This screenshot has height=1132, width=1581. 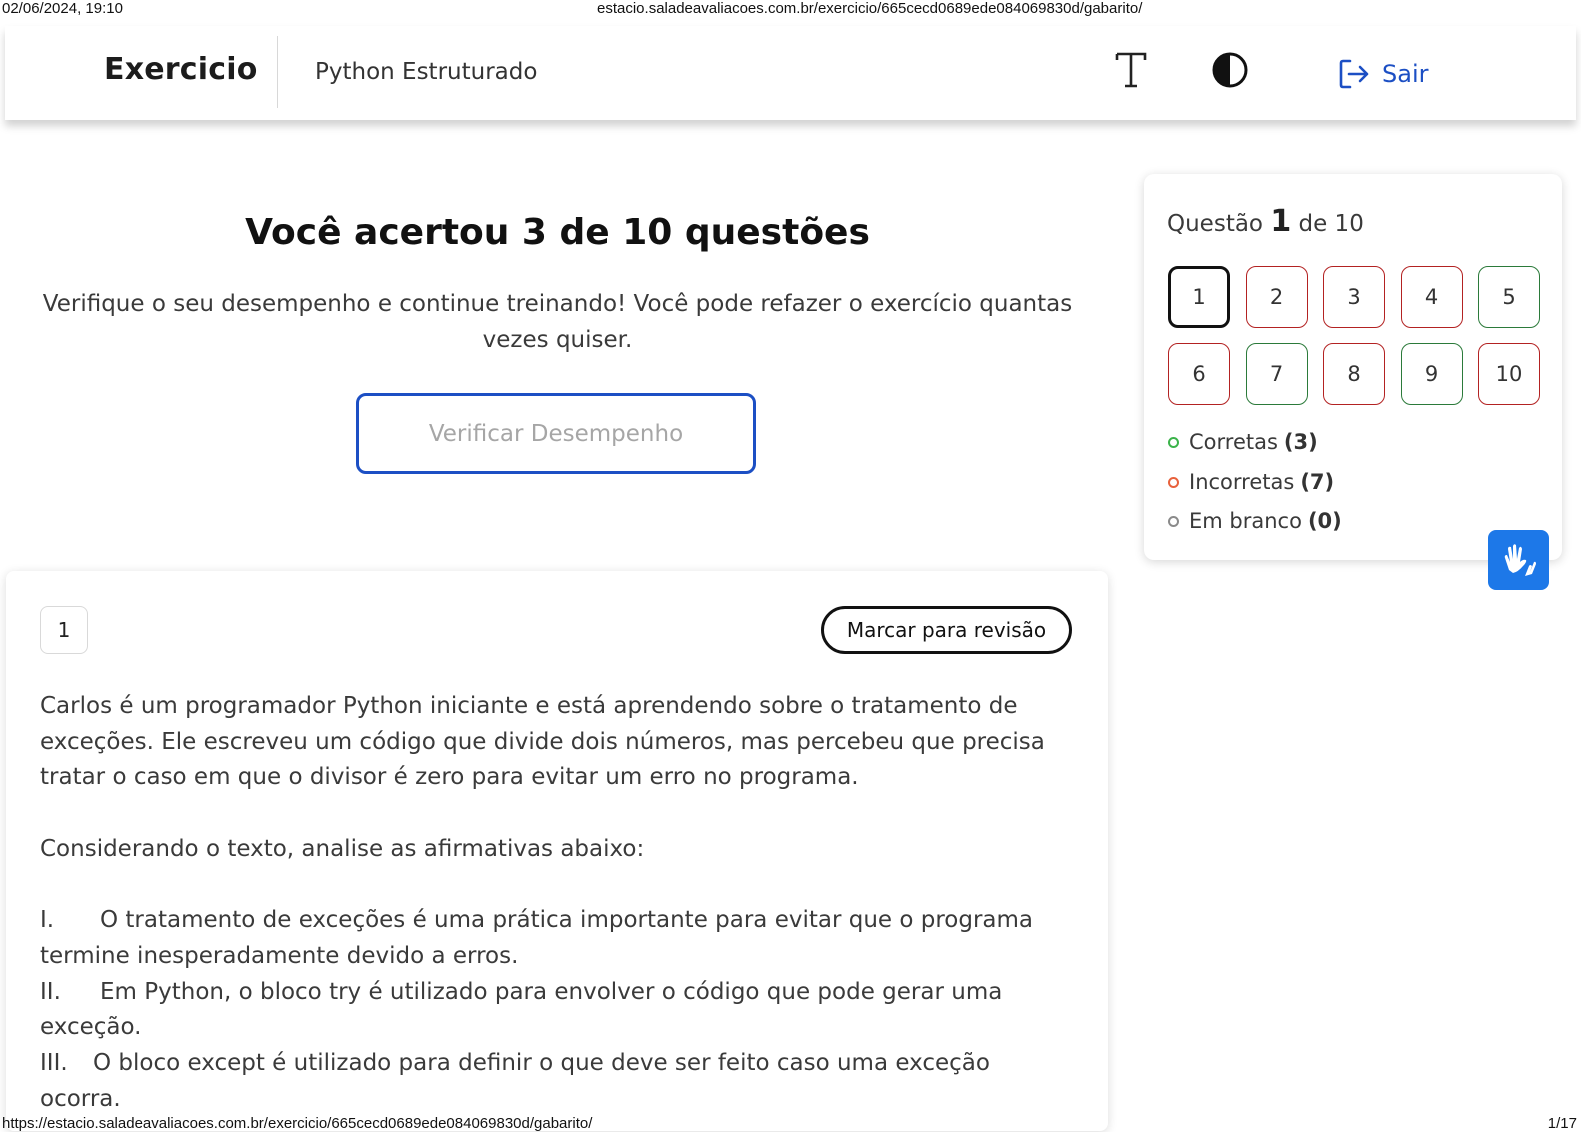 I want to click on sign-language-hands-icon, so click(x=1520, y=560).